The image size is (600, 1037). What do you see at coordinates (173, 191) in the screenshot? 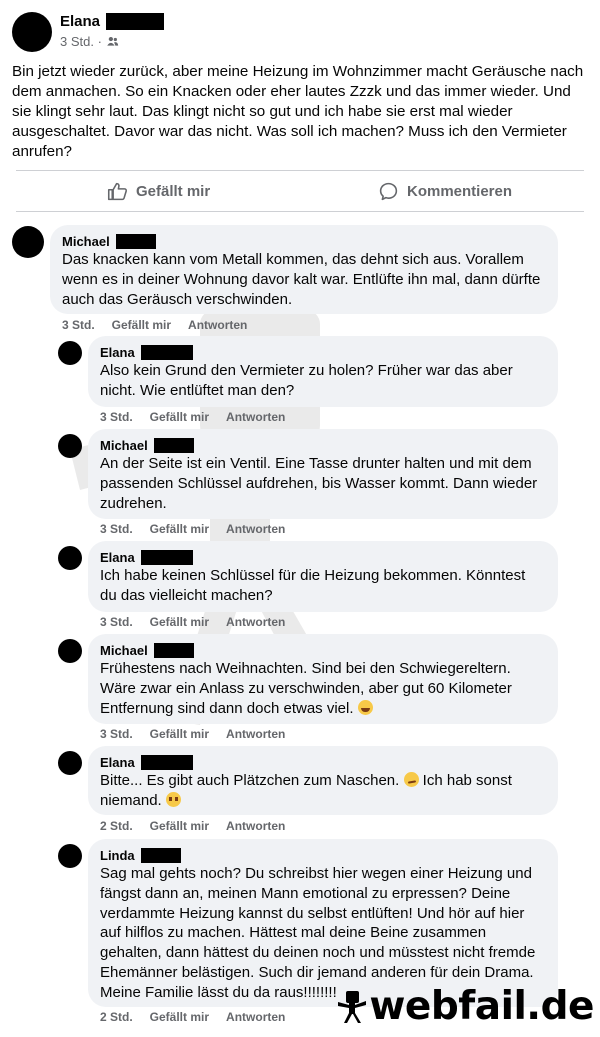
I see `like-label: Gefällt mir` at bounding box center [173, 191].